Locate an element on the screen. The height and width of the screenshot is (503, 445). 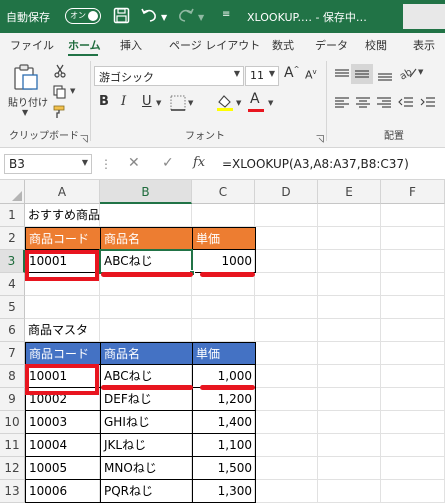
cancel-icon: ✕ is located at coordinates (134, 163).